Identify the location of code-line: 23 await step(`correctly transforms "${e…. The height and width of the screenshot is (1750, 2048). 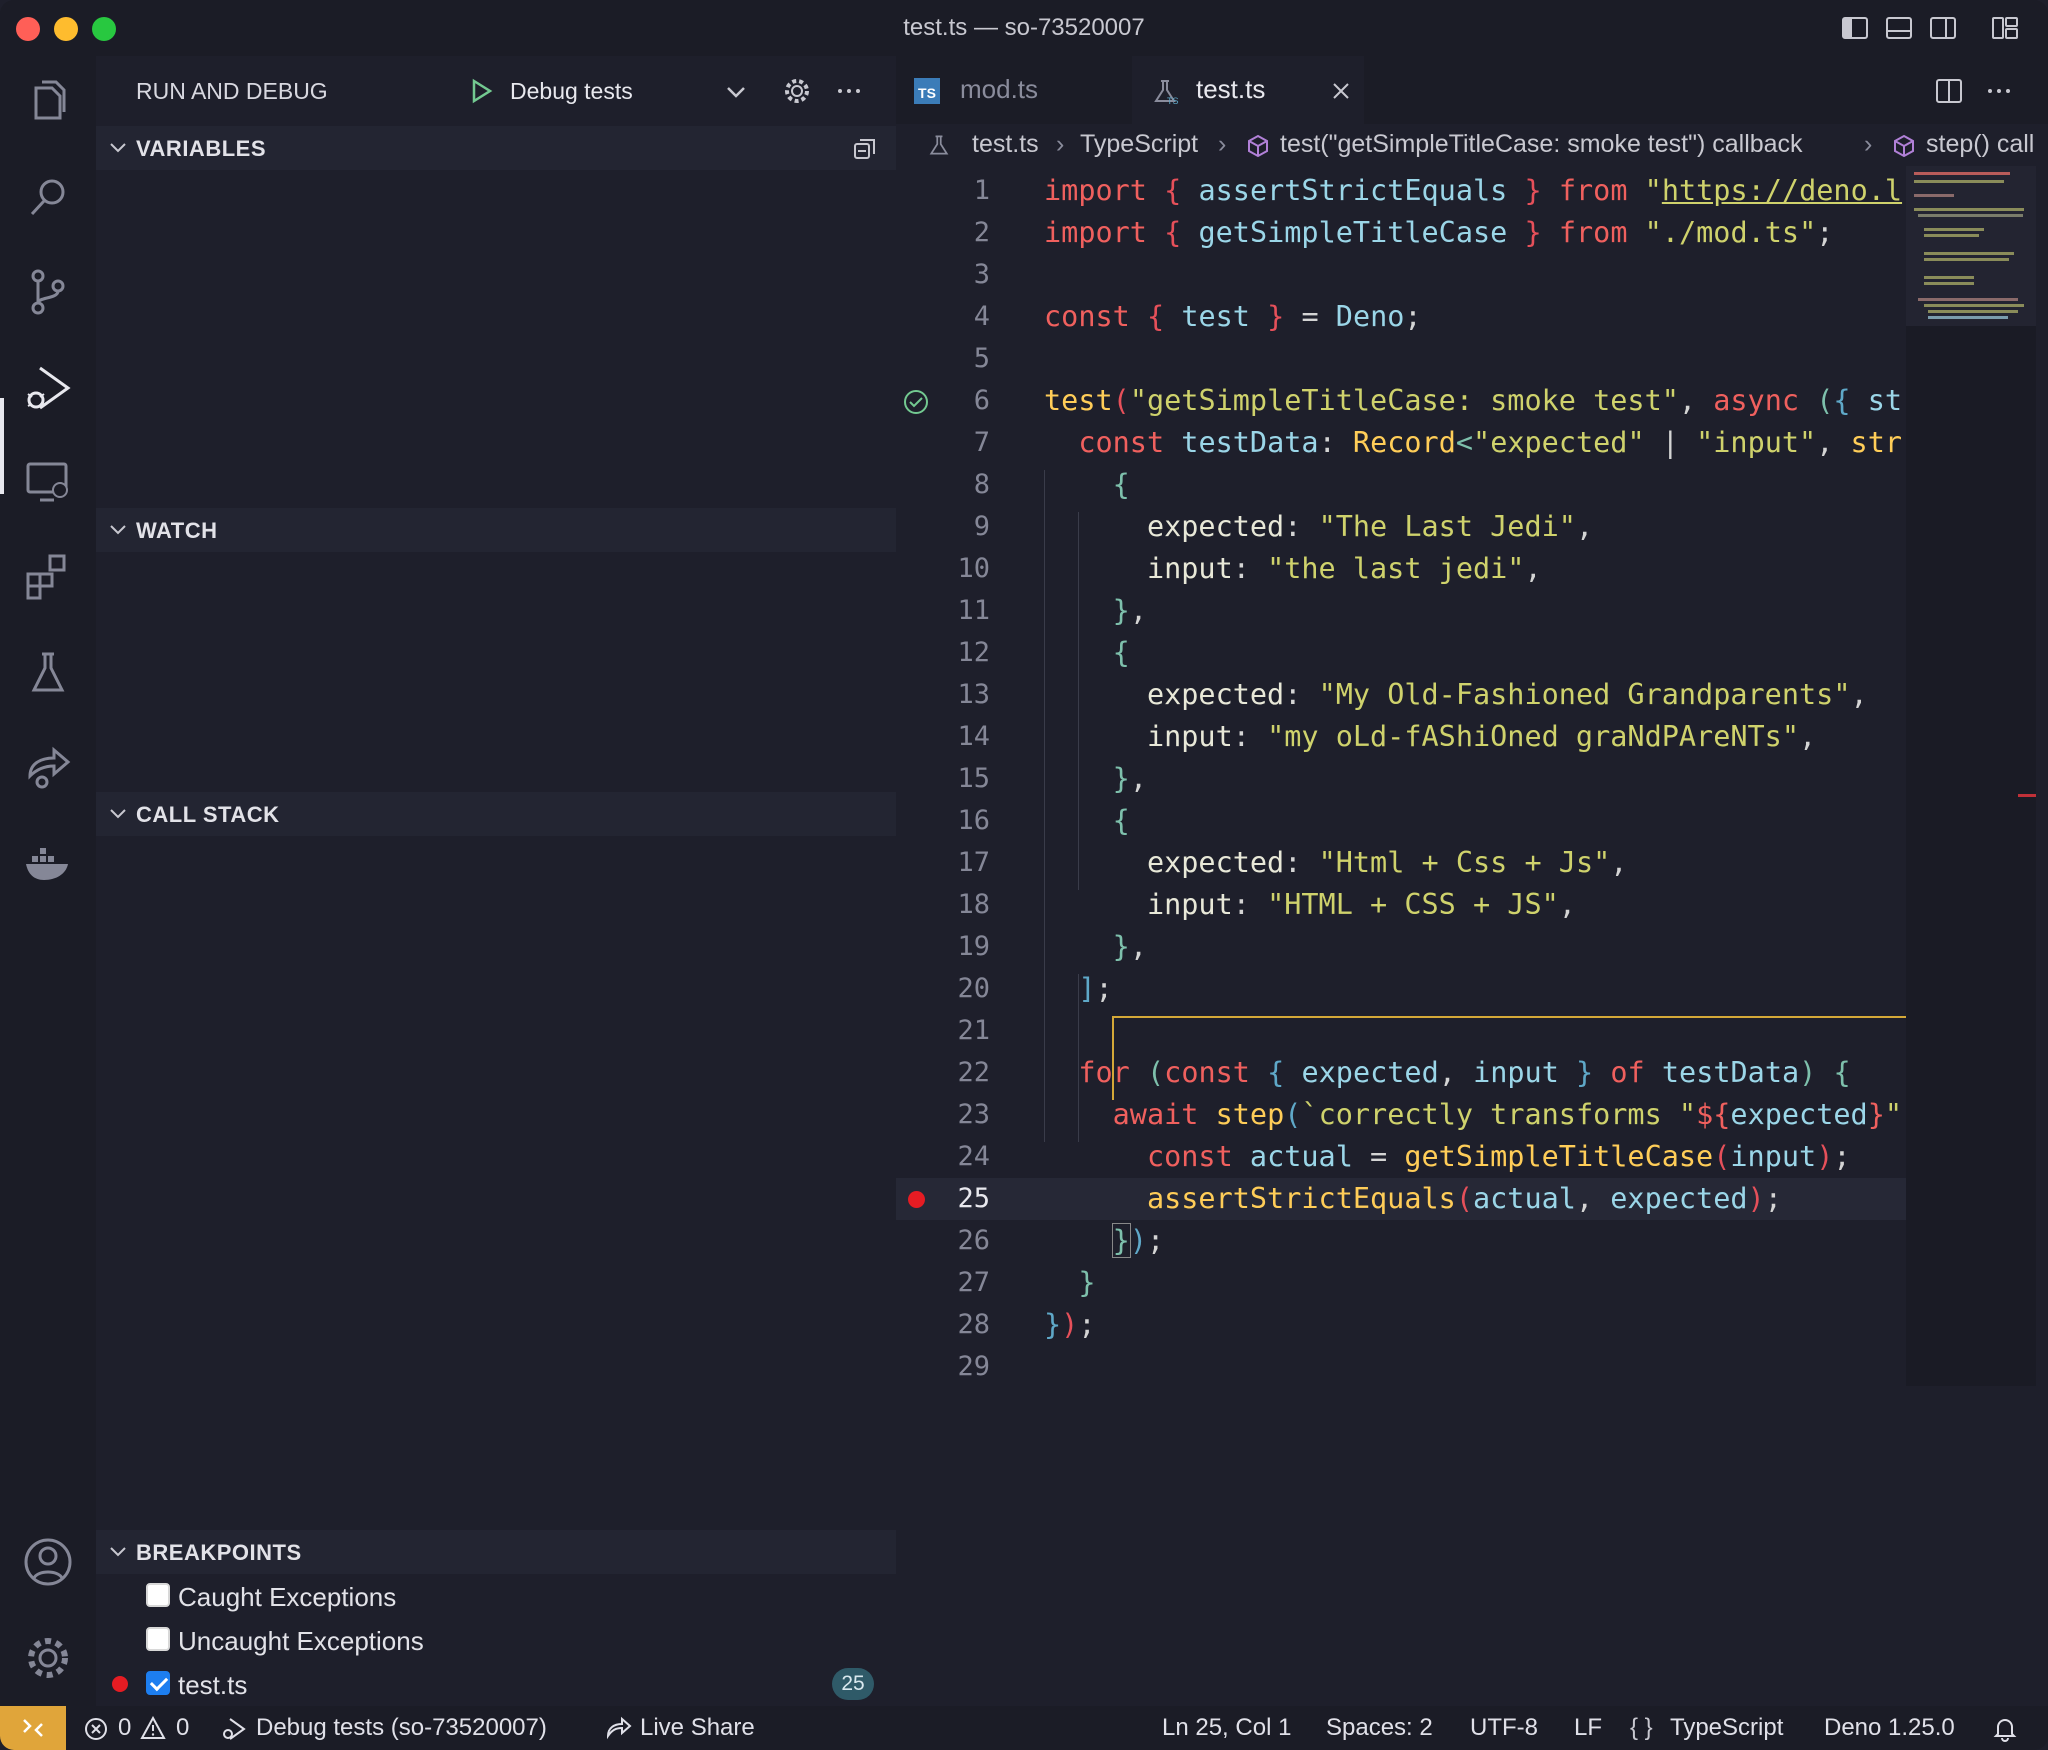
(1430, 1114).